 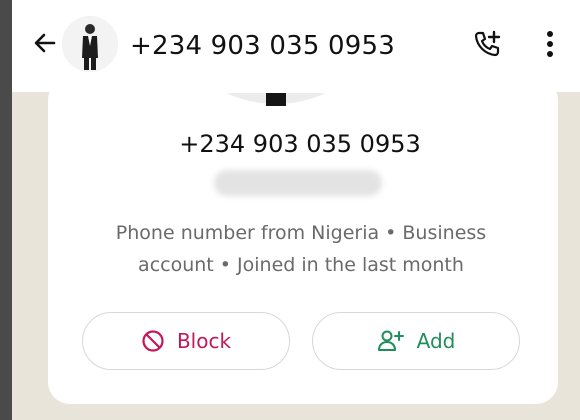 What do you see at coordinates (153, 341) in the screenshot?
I see `block-icon` at bounding box center [153, 341].